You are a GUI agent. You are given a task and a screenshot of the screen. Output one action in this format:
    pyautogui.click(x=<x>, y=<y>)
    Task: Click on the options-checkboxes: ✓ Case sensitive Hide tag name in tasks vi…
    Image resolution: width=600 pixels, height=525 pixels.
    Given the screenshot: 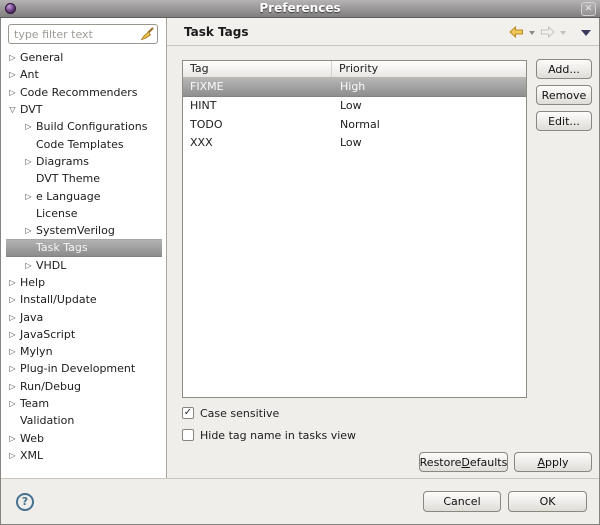 What is the action you would take?
    pyautogui.click(x=269, y=424)
    